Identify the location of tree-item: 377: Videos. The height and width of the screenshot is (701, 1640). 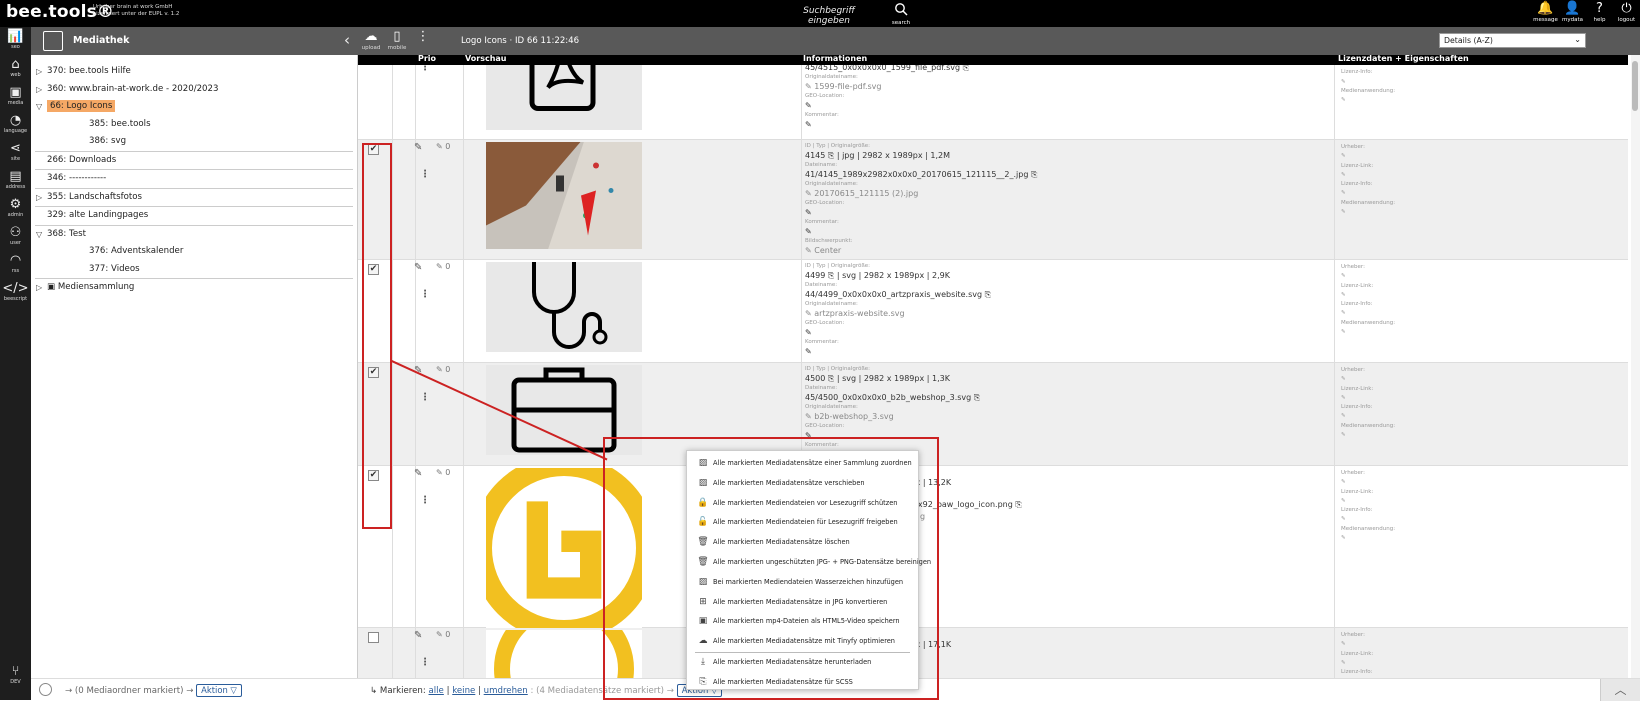
(194, 270).